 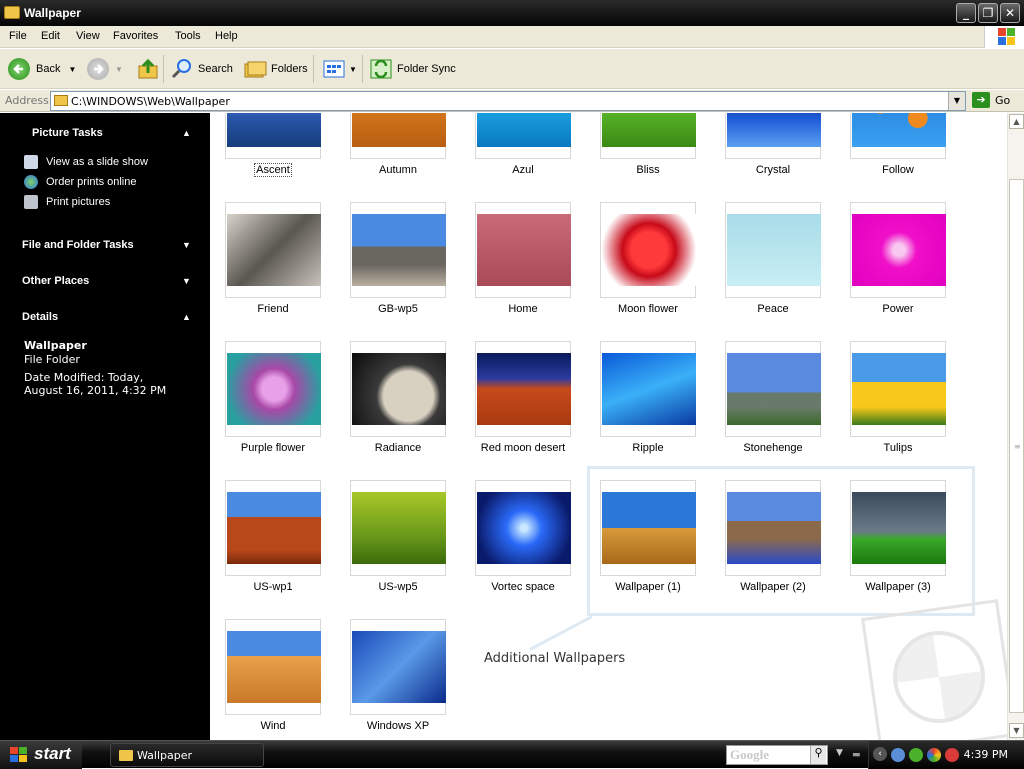 What do you see at coordinates (119, 69) in the screenshot?
I see `forward-dropdown-icon: ▼` at bounding box center [119, 69].